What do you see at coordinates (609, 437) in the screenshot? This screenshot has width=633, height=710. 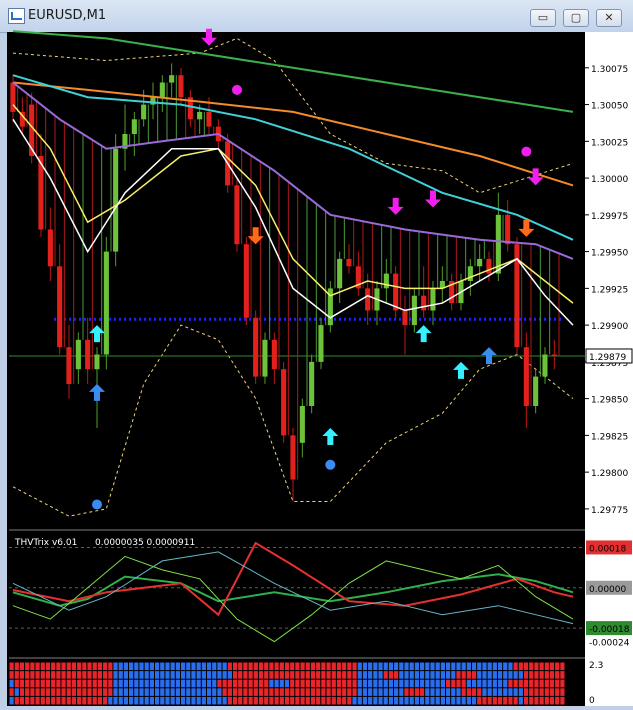 I see `price-tick-label: 1.29825` at bounding box center [609, 437].